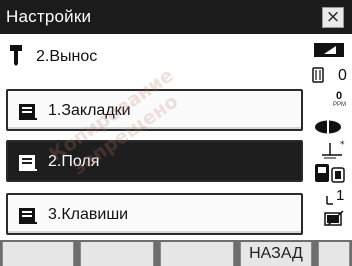 This screenshot has width=352, height=266. Describe the element at coordinates (154, 214) in the screenshot. I see `menu-item-keys: 3.Клавиши` at that location.